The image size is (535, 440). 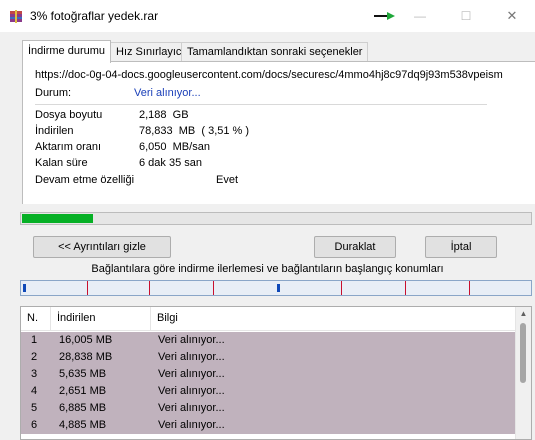 What do you see at coordinates (57, 218) in the screenshot?
I see `download-progress-fill` at bounding box center [57, 218].